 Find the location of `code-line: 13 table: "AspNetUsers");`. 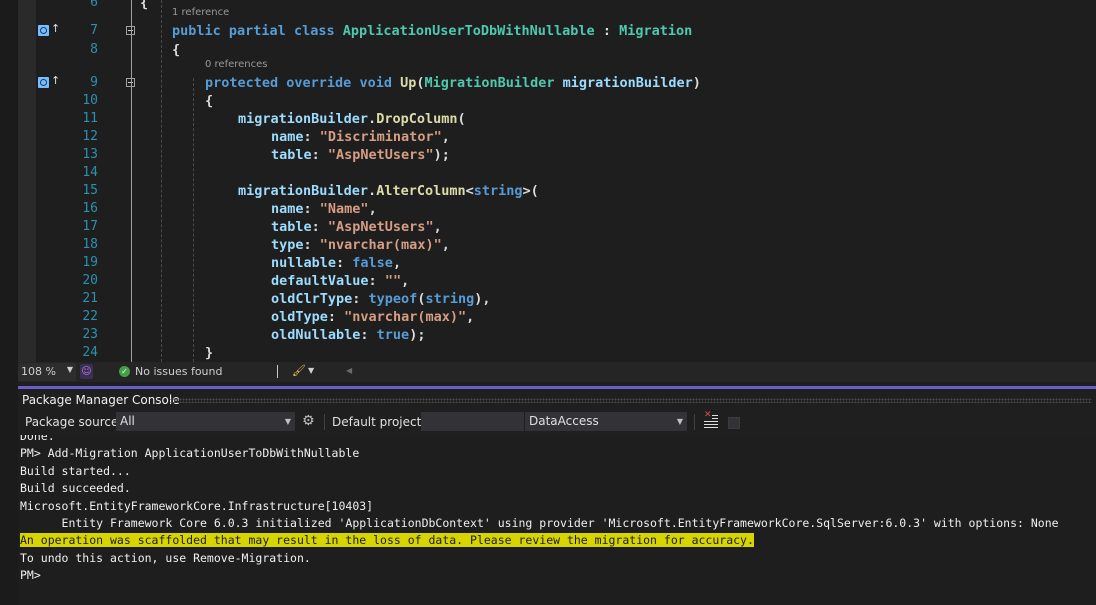

code-line: 13 table: "AspNetUsers"); is located at coordinates (557, 155).